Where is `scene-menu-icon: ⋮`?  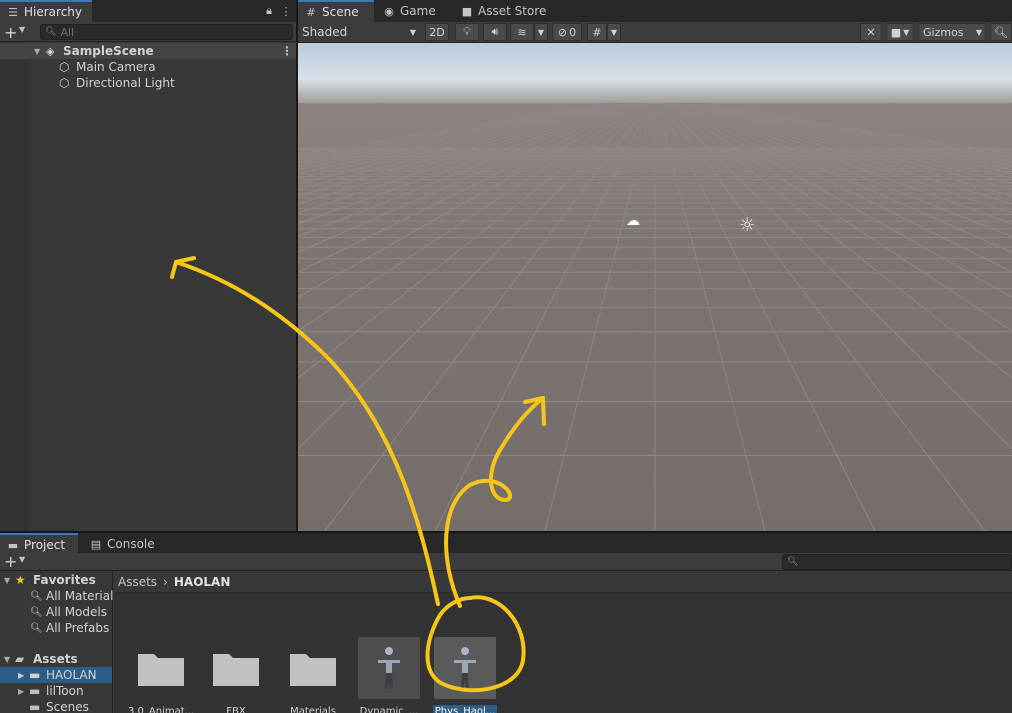 scene-menu-icon: ⋮ is located at coordinates (287, 51).